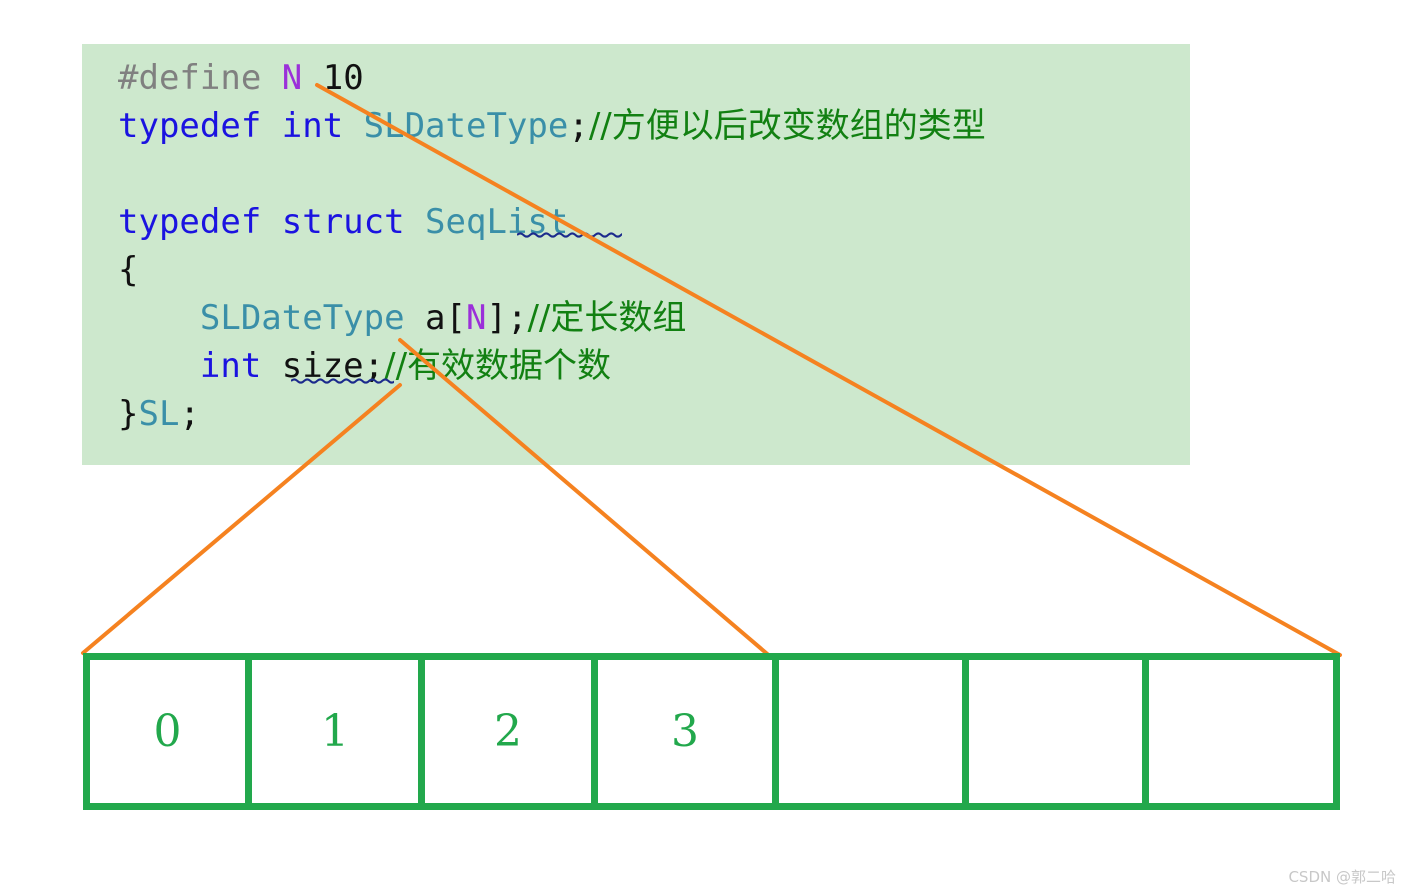 Image resolution: width=1410 pixels, height=895 pixels. What do you see at coordinates (338, 731) in the screenshot?
I see `array-cell-1: 1` at bounding box center [338, 731].